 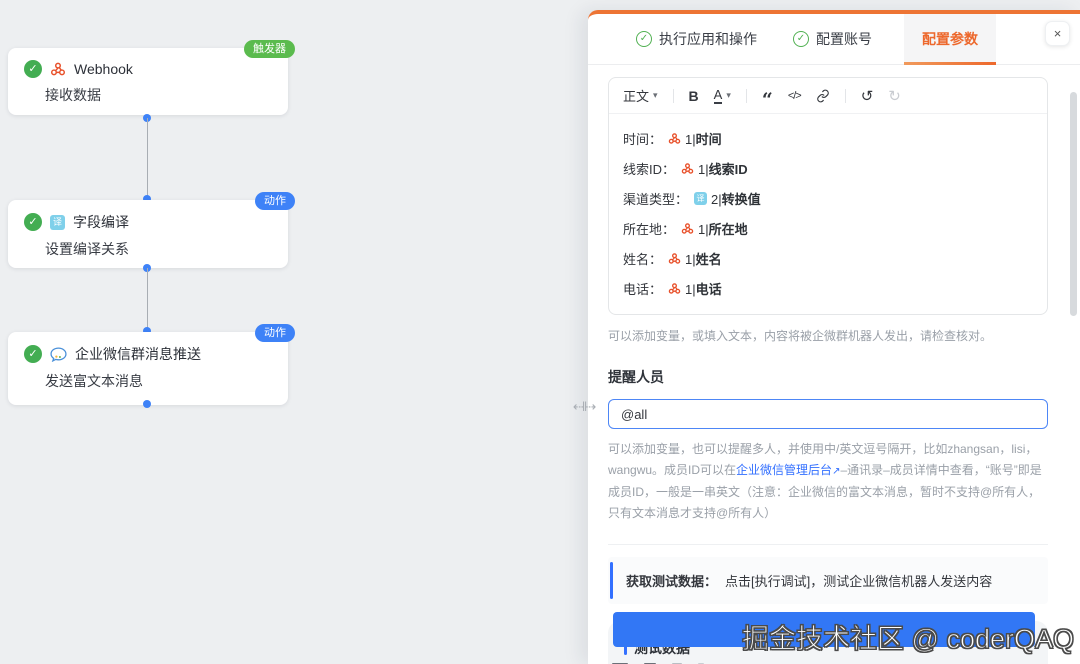 What do you see at coordinates (828, 228) in the screenshot?
I see `editor-line: 所在地： 1|所在地` at bounding box center [828, 228].